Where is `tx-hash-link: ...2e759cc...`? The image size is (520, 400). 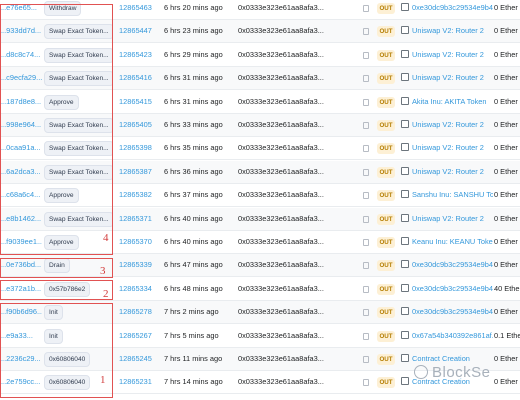 tx-hash-link: ...2e759cc... is located at coordinates (21, 382).